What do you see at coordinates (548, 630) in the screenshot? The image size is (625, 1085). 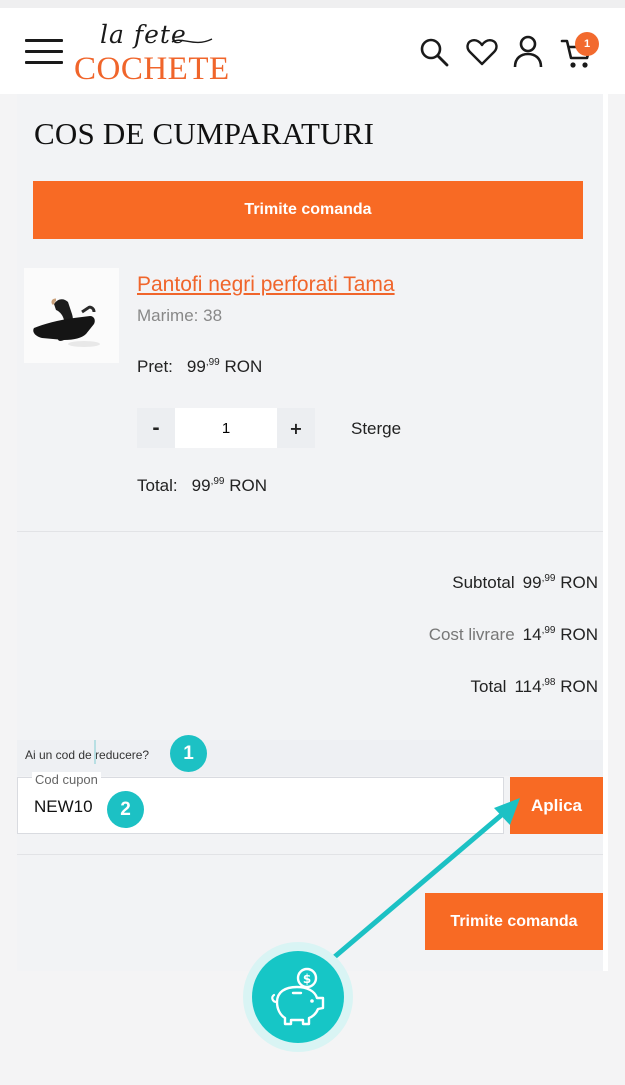 I see `shipping-dec: ,99` at bounding box center [548, 630].